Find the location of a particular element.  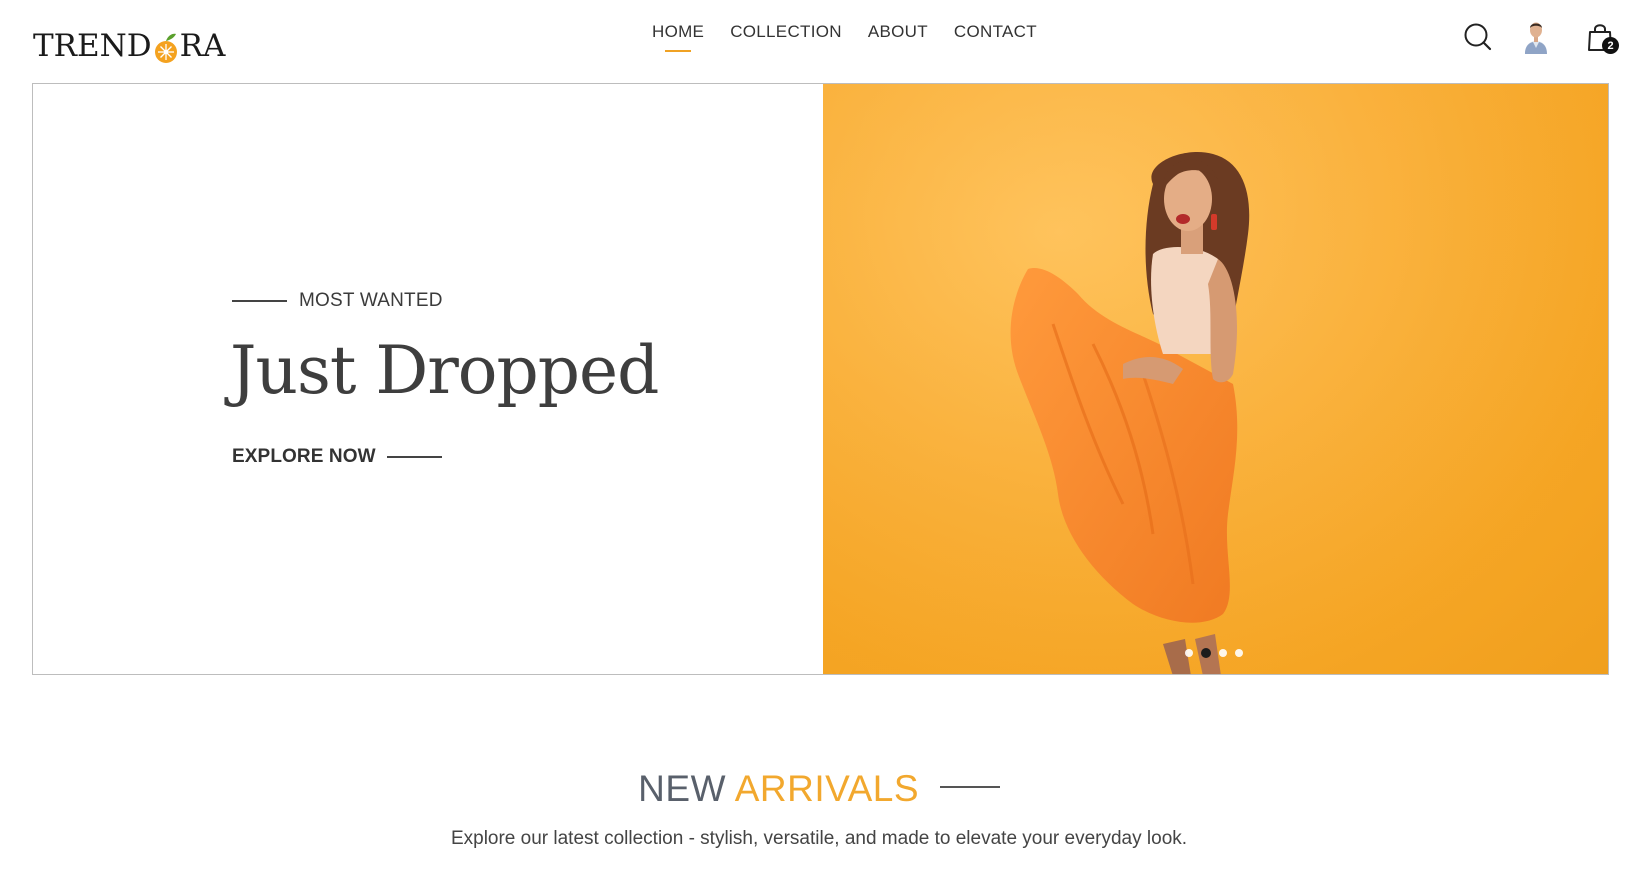

orange-logo-icon is located at coordinates (166, 47).